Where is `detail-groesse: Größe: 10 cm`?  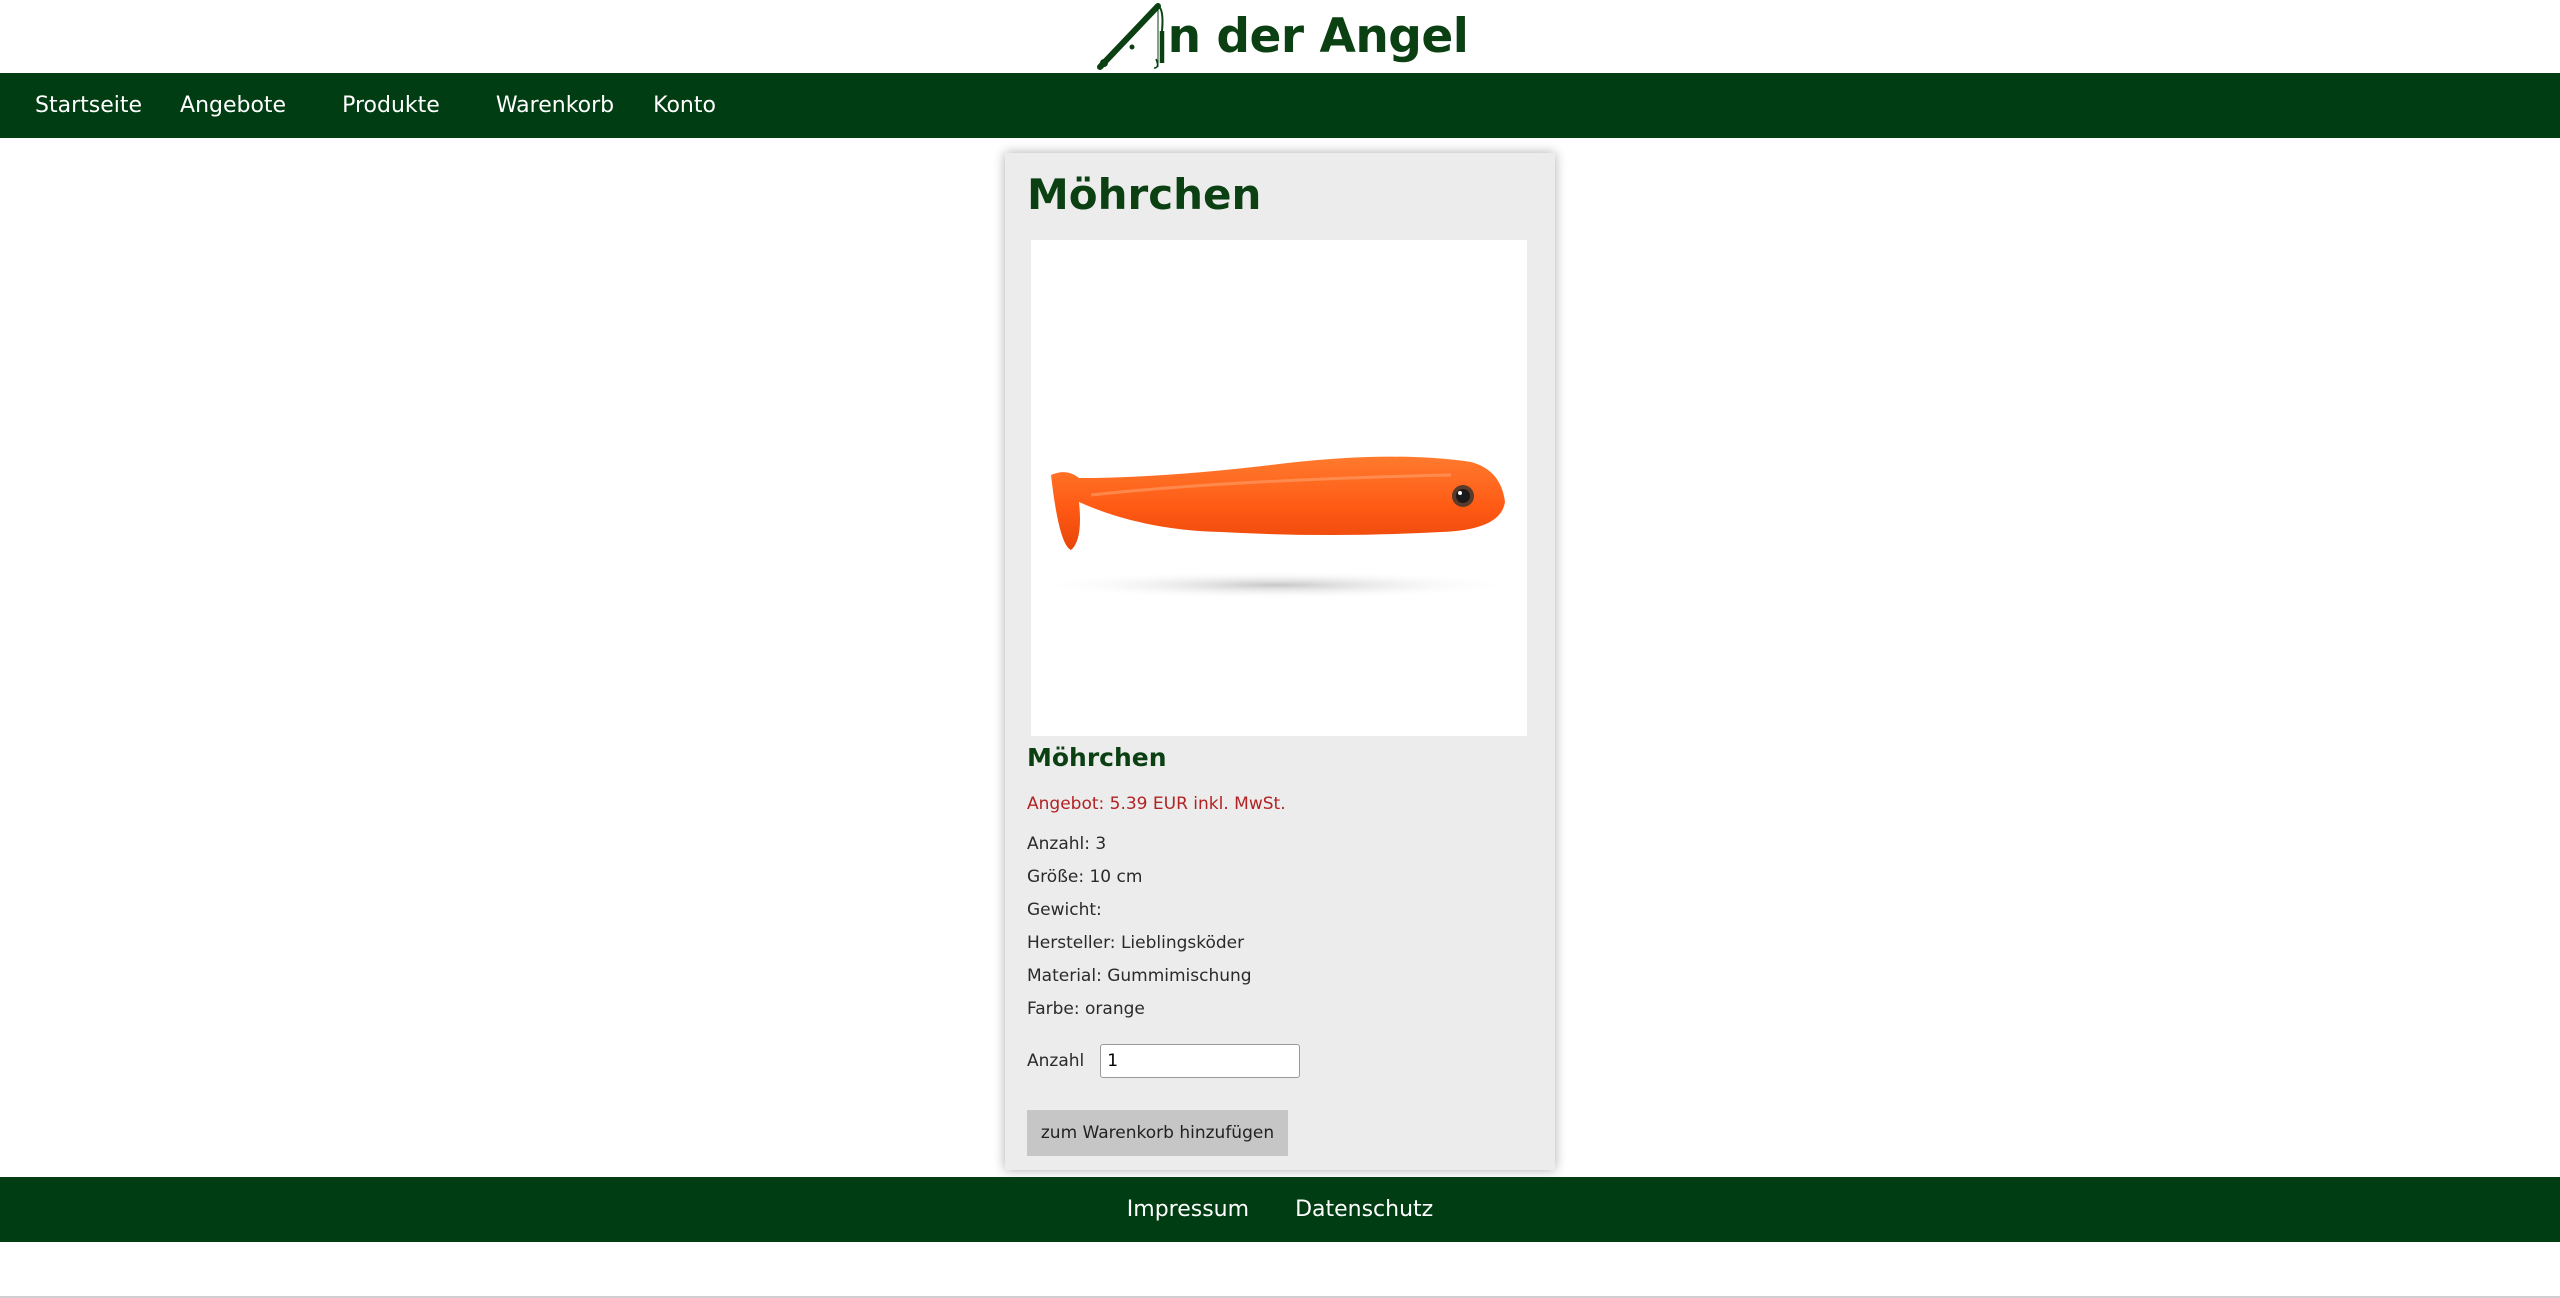 detail-groesse: Größe: 10 cm is located at coordinates (1085, 877).